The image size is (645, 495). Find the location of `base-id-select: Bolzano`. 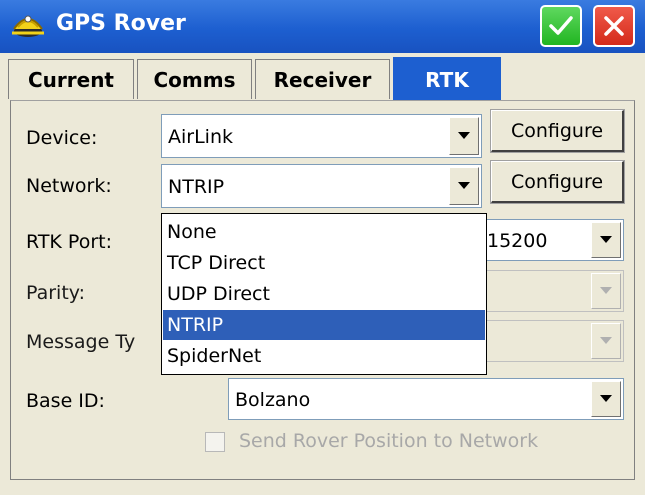

base-id-select: Bolzano is located at coordinates (426, 399).